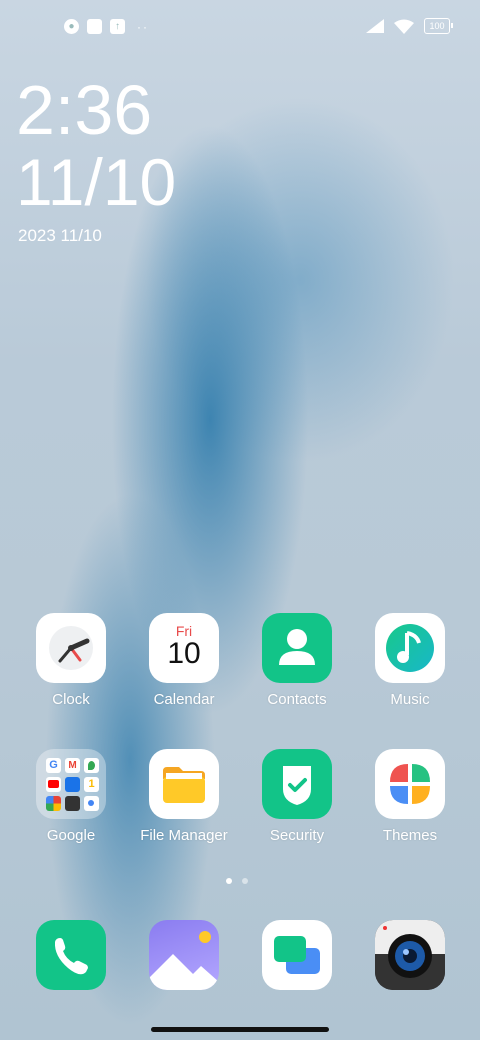  I want to click on system-icons: 100, so click(409, 26).